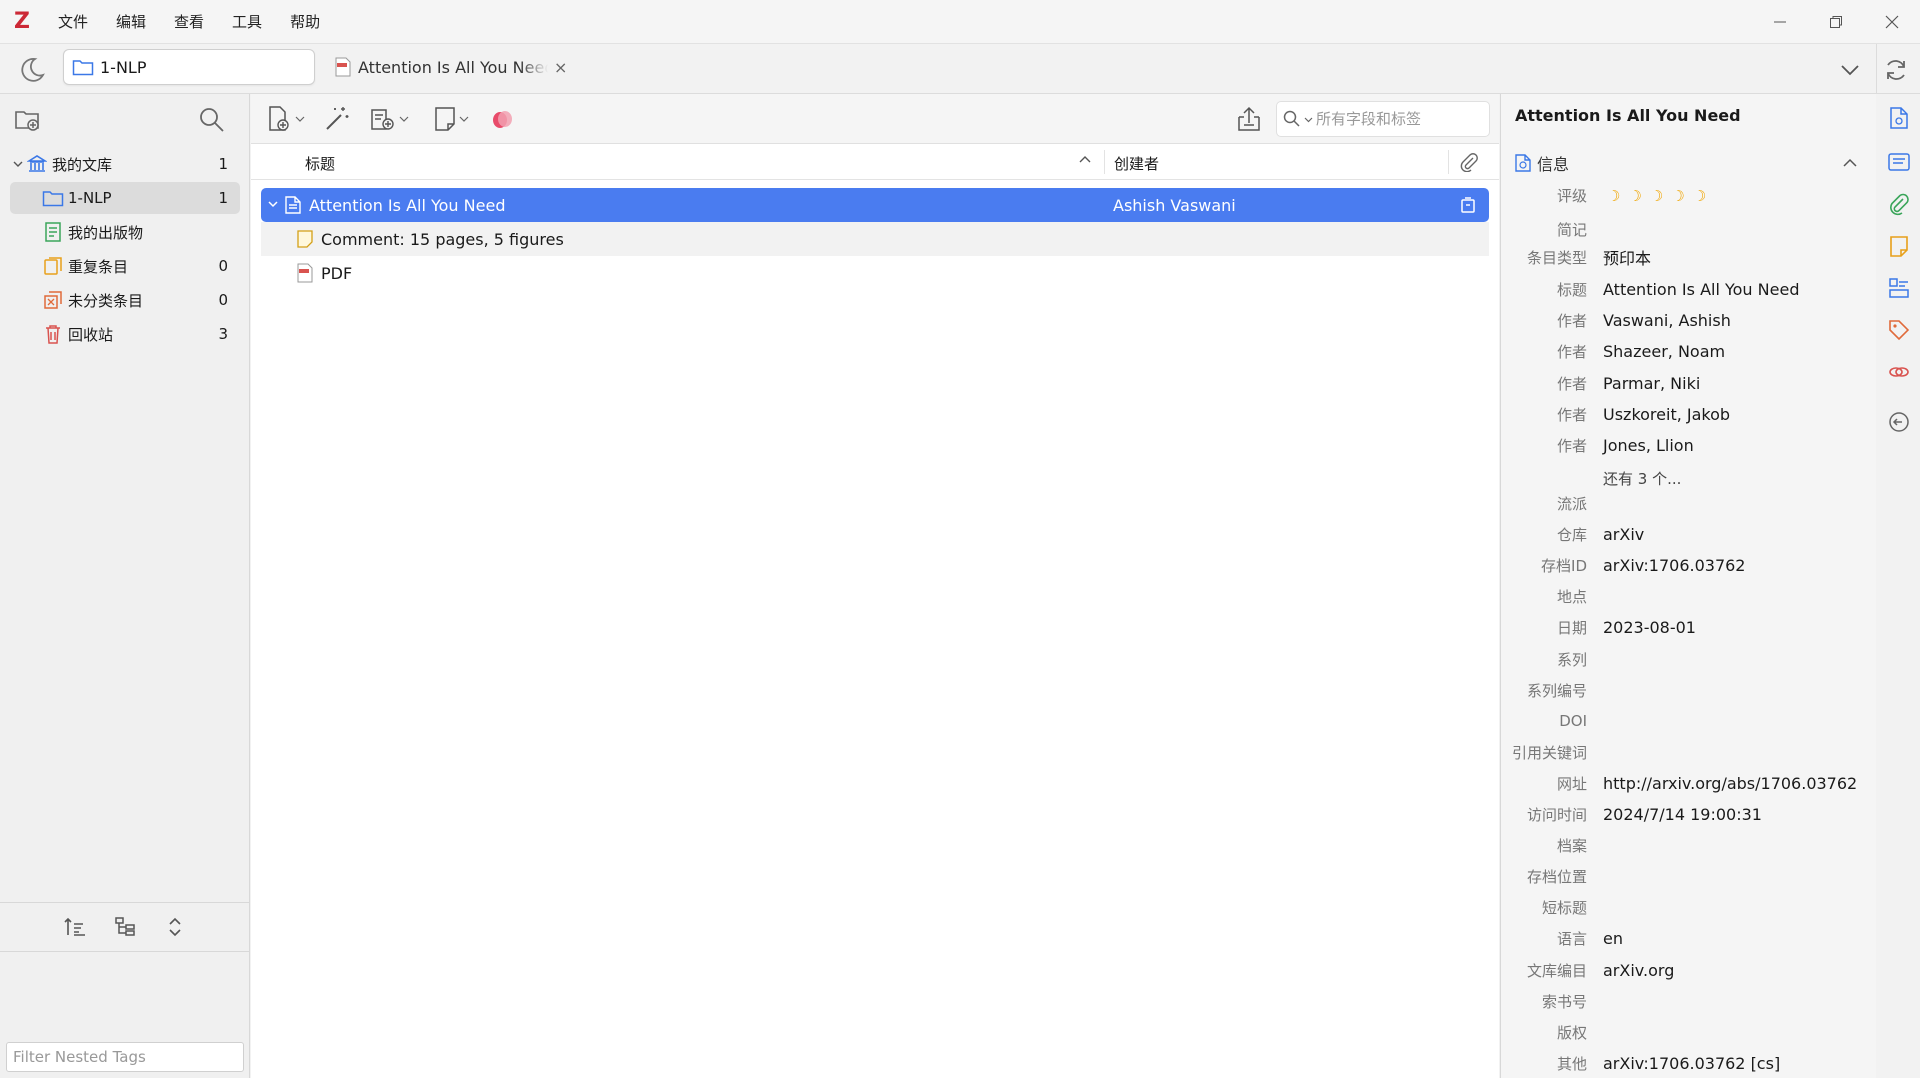 The image size is (1920, 1078). I want to click on field-value: arXiv:1706.03762, so click(1668, 565).